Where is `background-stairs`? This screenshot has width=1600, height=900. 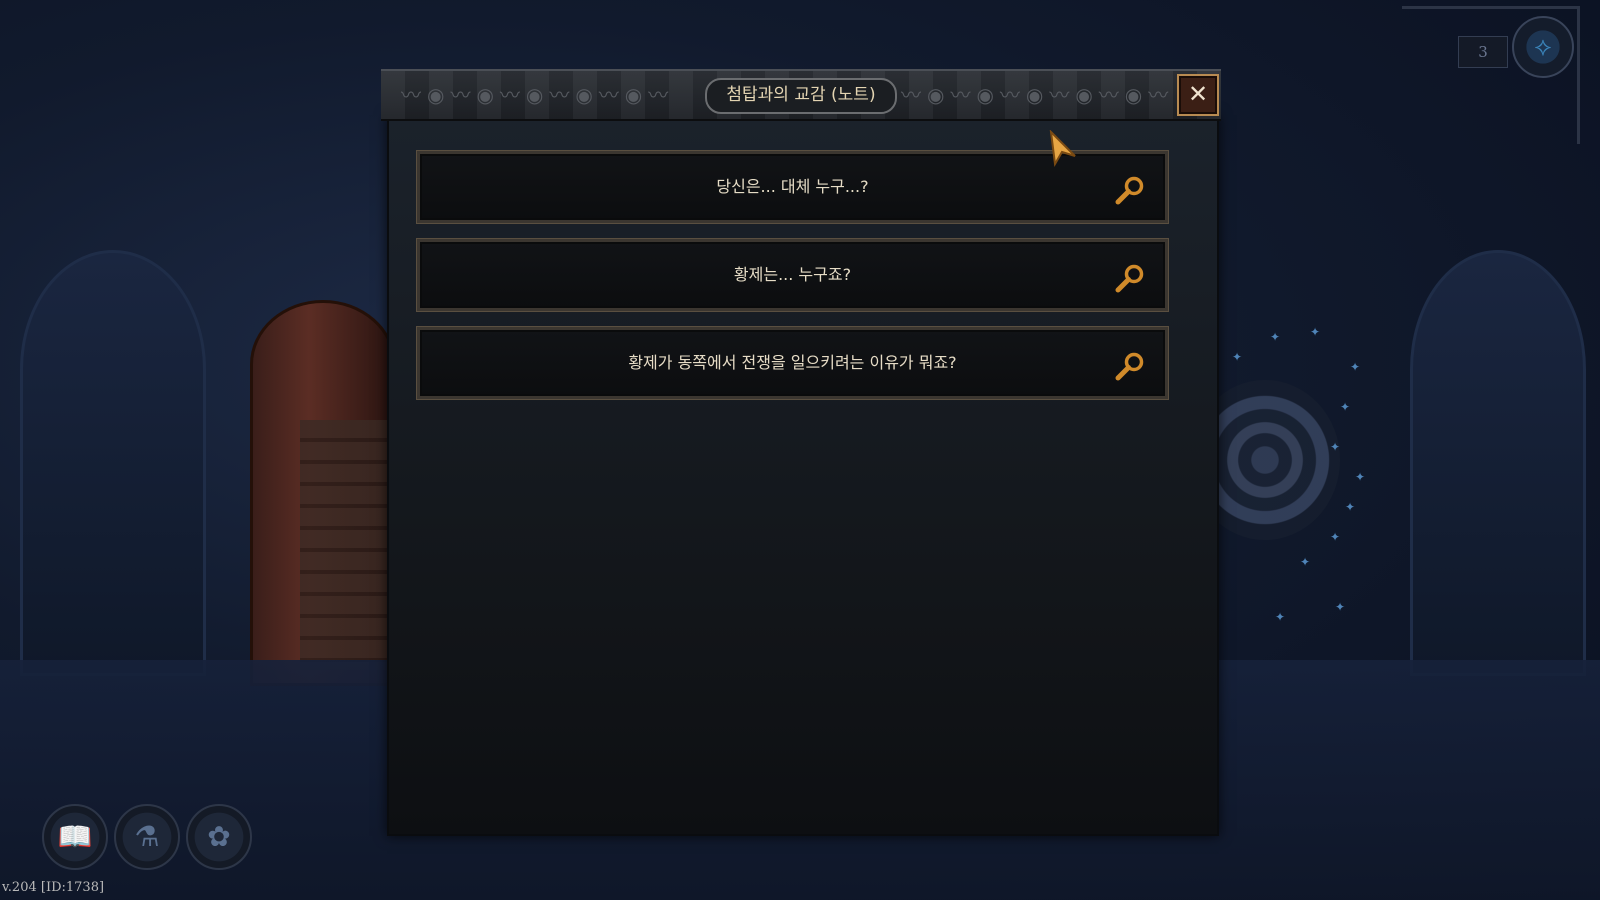
background-stairs is located at coordinates (345, 545).